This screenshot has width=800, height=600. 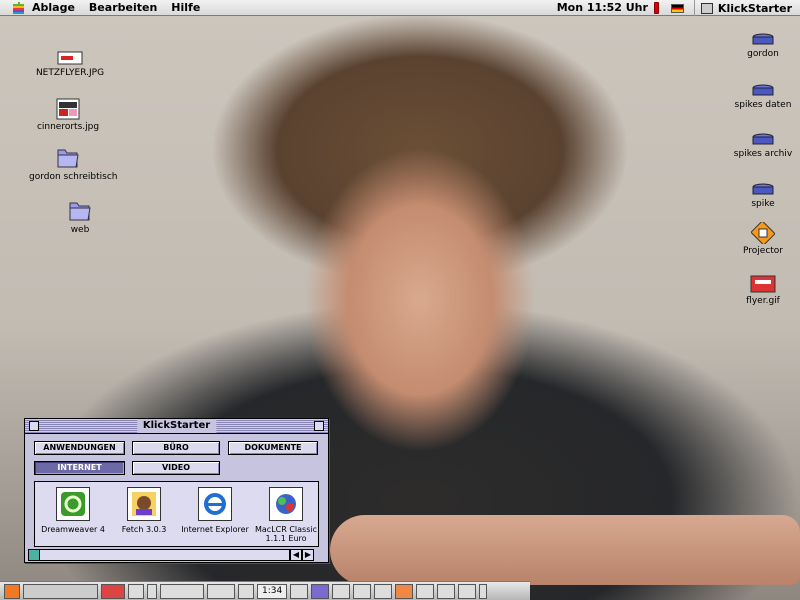 I want to click on strip-collapse-tab, so click(x=483, y=591).